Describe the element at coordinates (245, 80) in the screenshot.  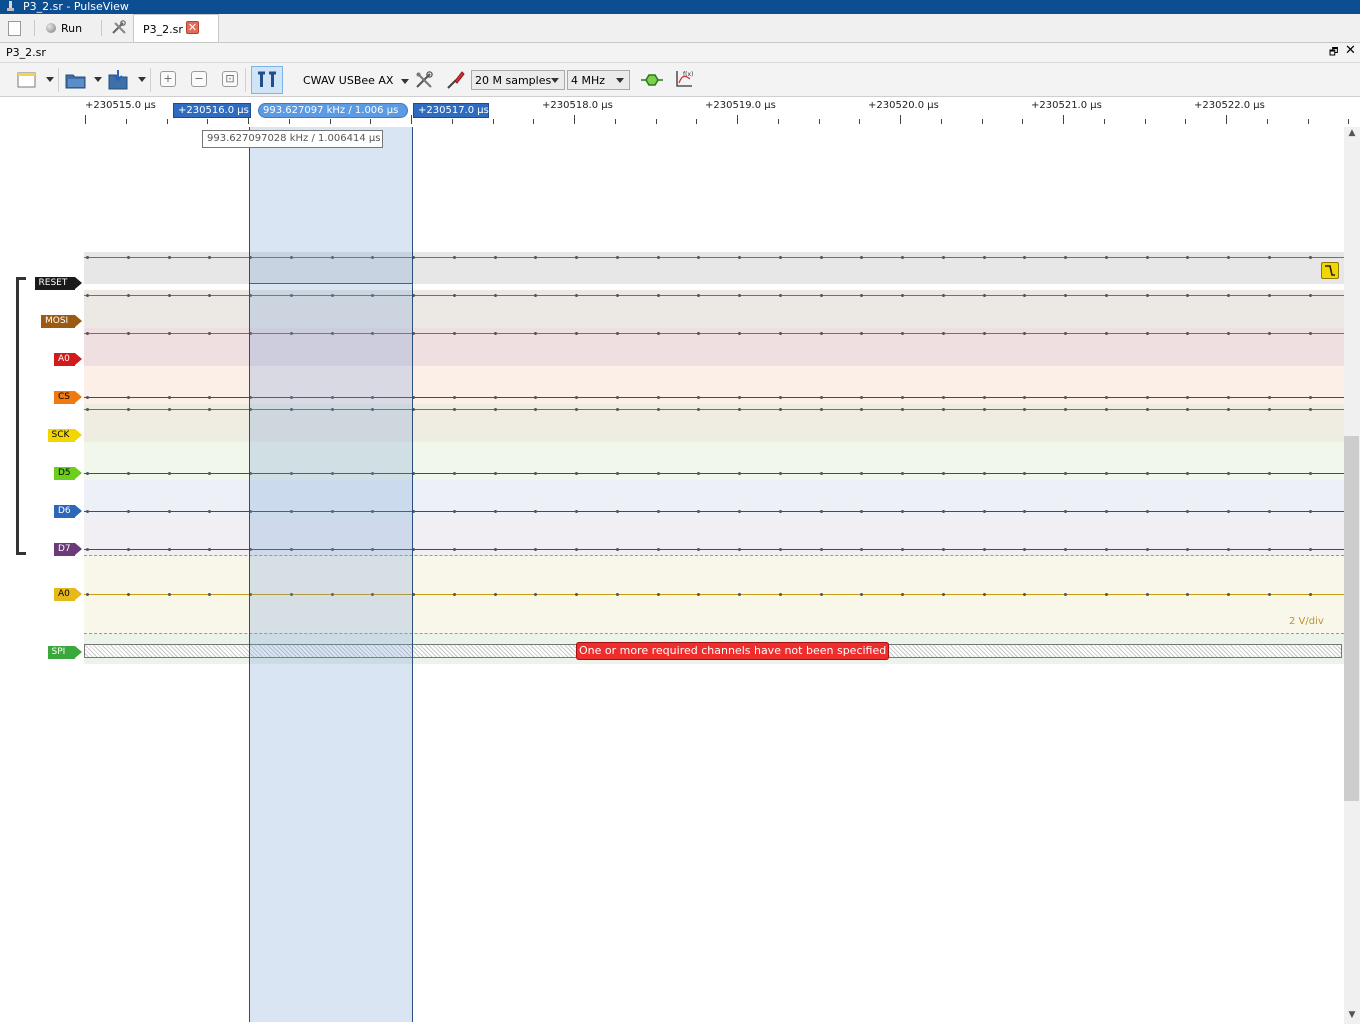
I see `separator` at that location.